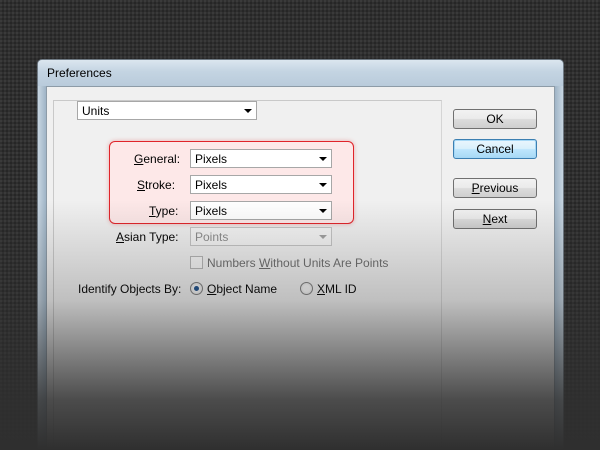  What do you see at coordinates (130, 289) in the screenshot?
I see `identify-objects-label: Identify Objects By:` at bounding box center [130, 289].